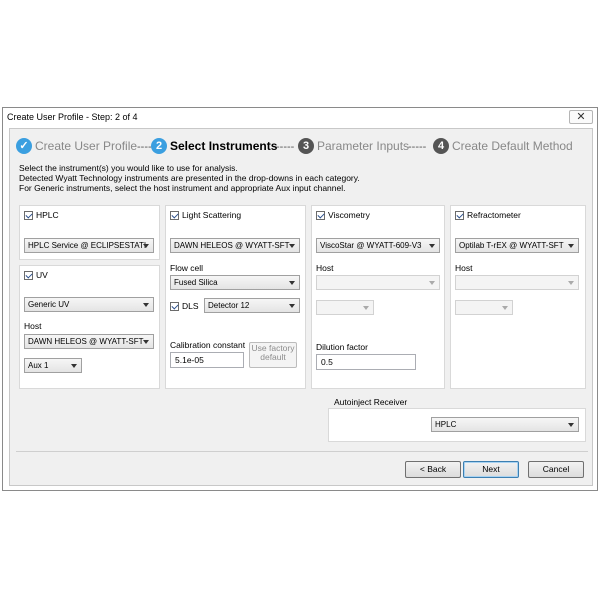 This screenshot has height=600, width=600. What do you see at coordinates (494, 215) in the screenshot?
I see `refractometer-label: Refractometer` at bounding box center [494, 215].